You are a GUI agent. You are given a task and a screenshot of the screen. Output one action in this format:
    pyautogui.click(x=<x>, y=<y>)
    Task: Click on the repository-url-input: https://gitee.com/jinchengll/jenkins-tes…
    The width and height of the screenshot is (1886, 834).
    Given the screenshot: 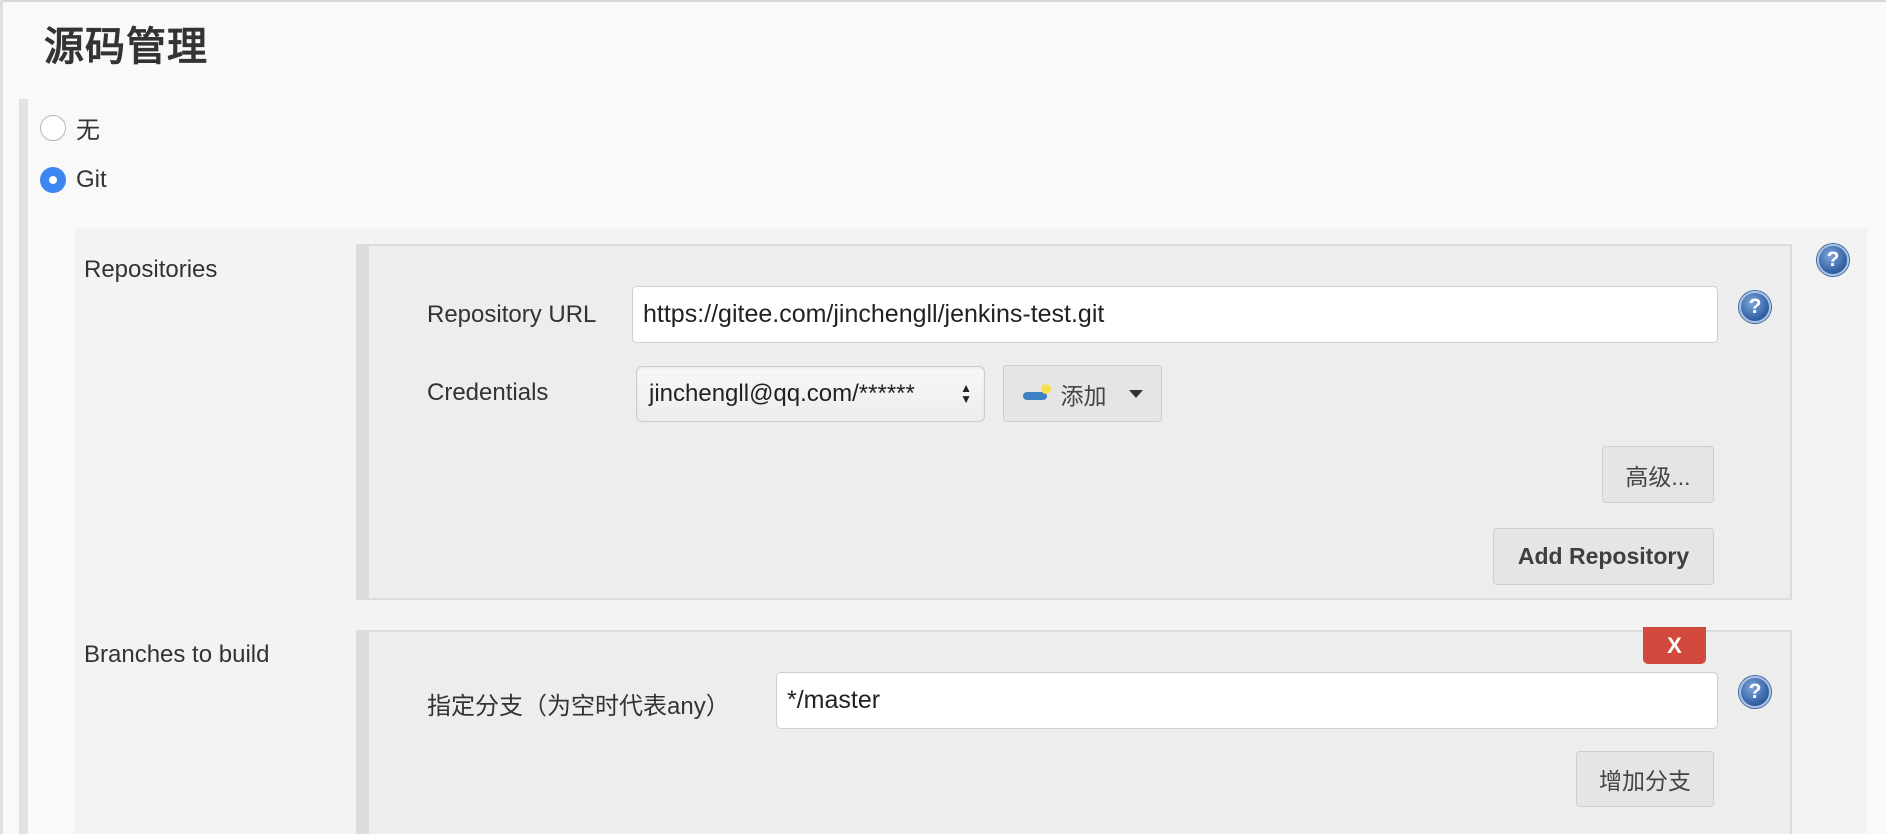 What is the action you would take?
    pyautogui.click(x=1175, y=314)
    